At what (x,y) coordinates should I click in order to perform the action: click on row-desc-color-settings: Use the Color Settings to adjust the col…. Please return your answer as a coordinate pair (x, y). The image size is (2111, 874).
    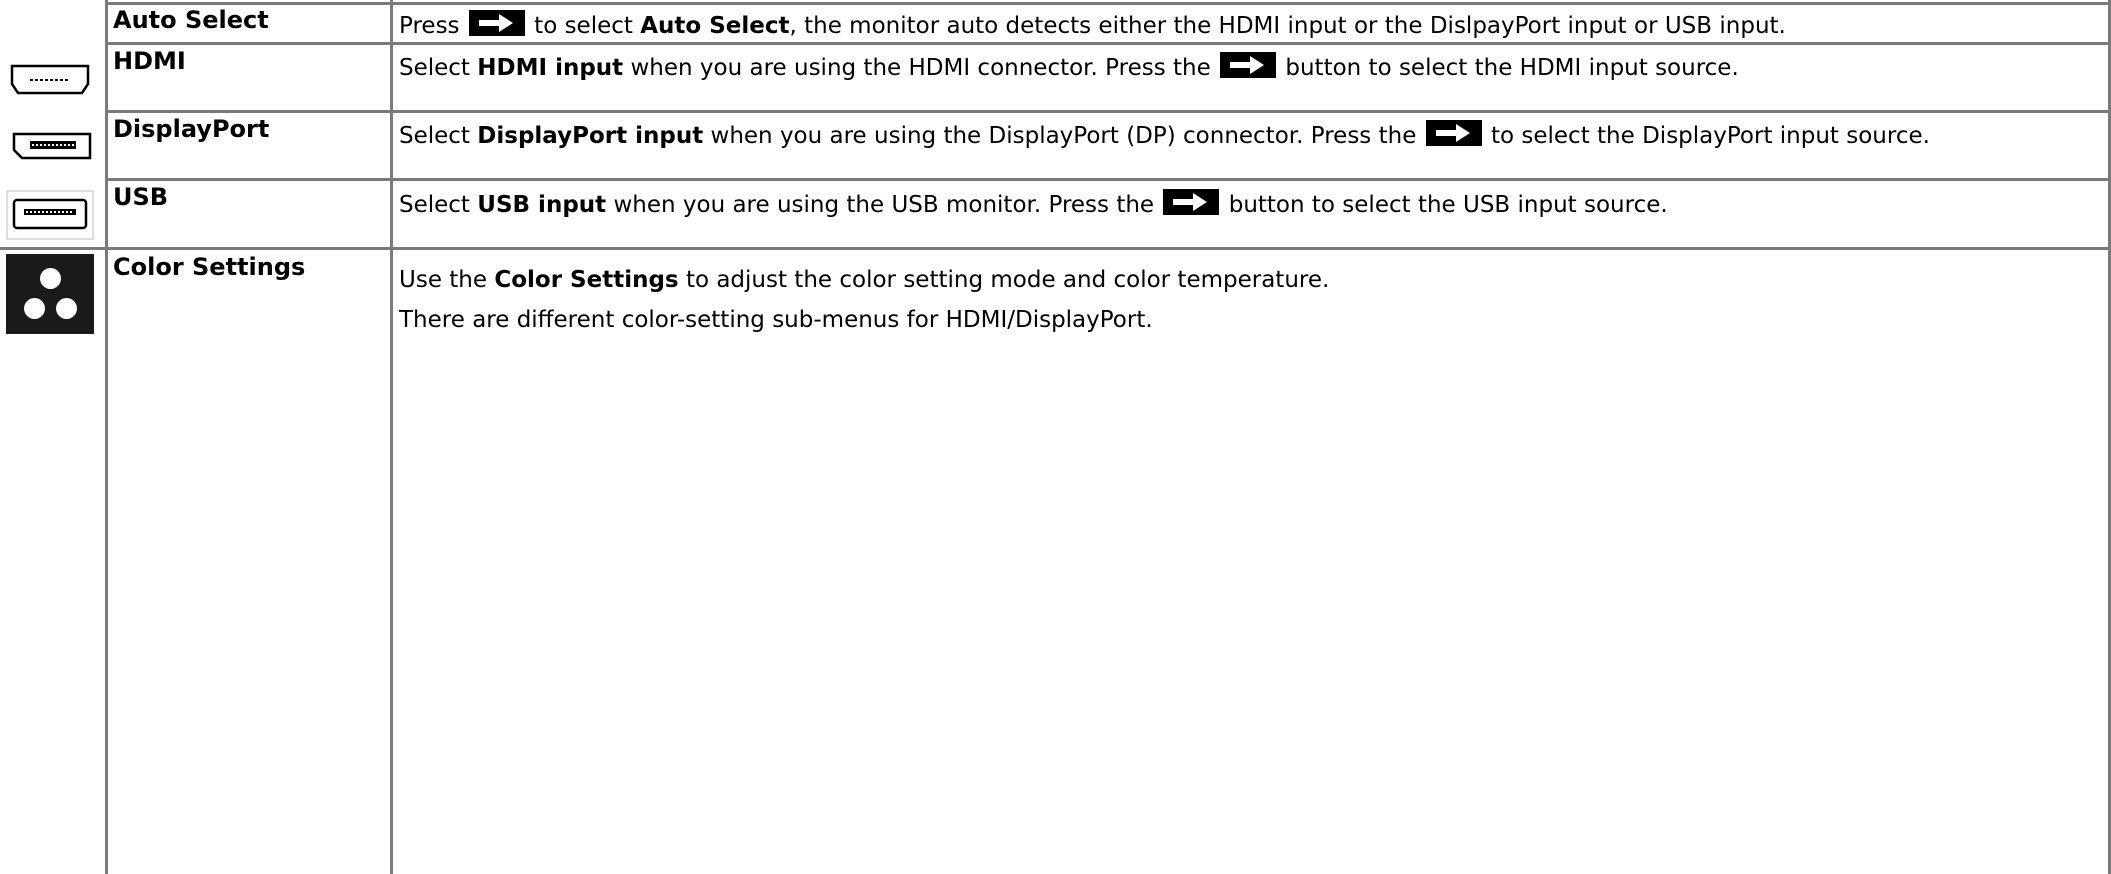
    Looking at the image, I should click on (864, 300).